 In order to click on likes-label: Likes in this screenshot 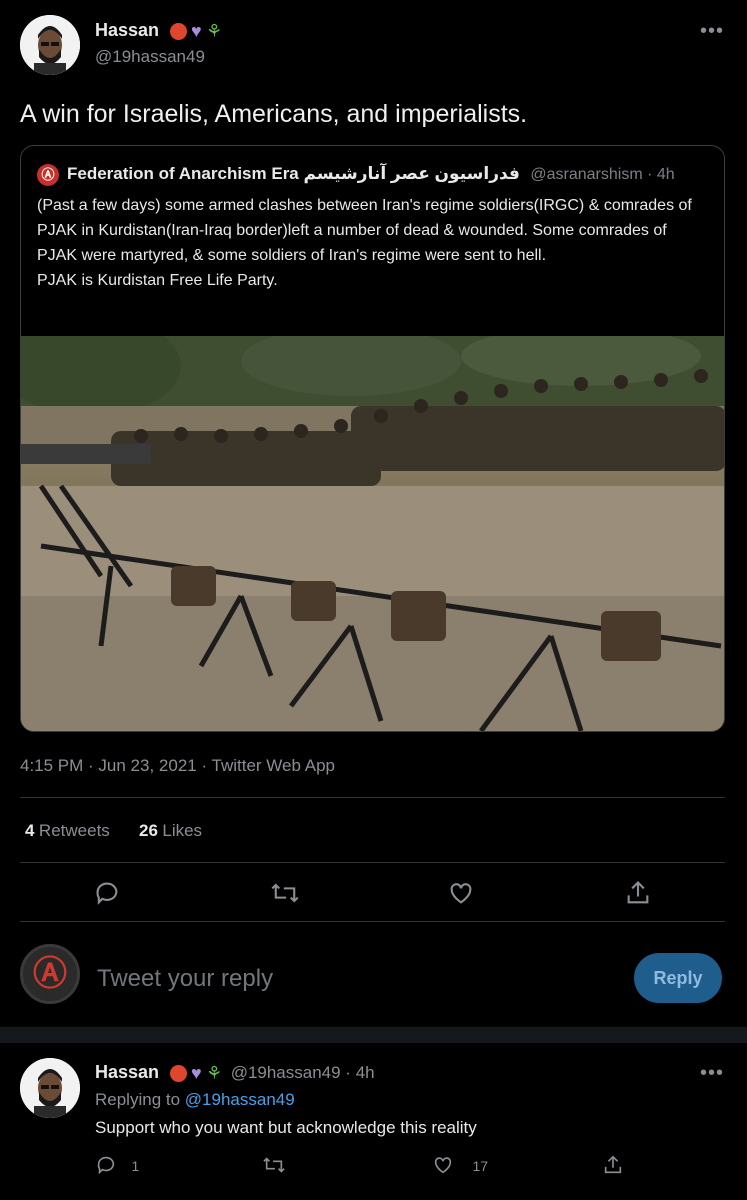, I will do `click(182, 830)`.